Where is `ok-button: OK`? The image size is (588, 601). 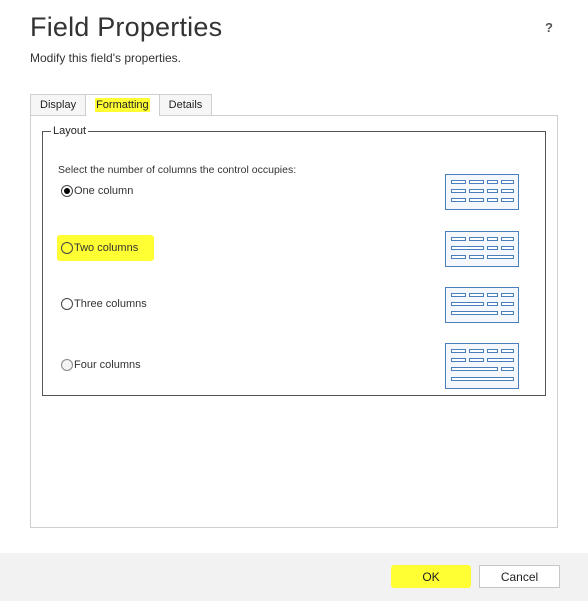
ok-button: OK is located at coordinates (431, 576).